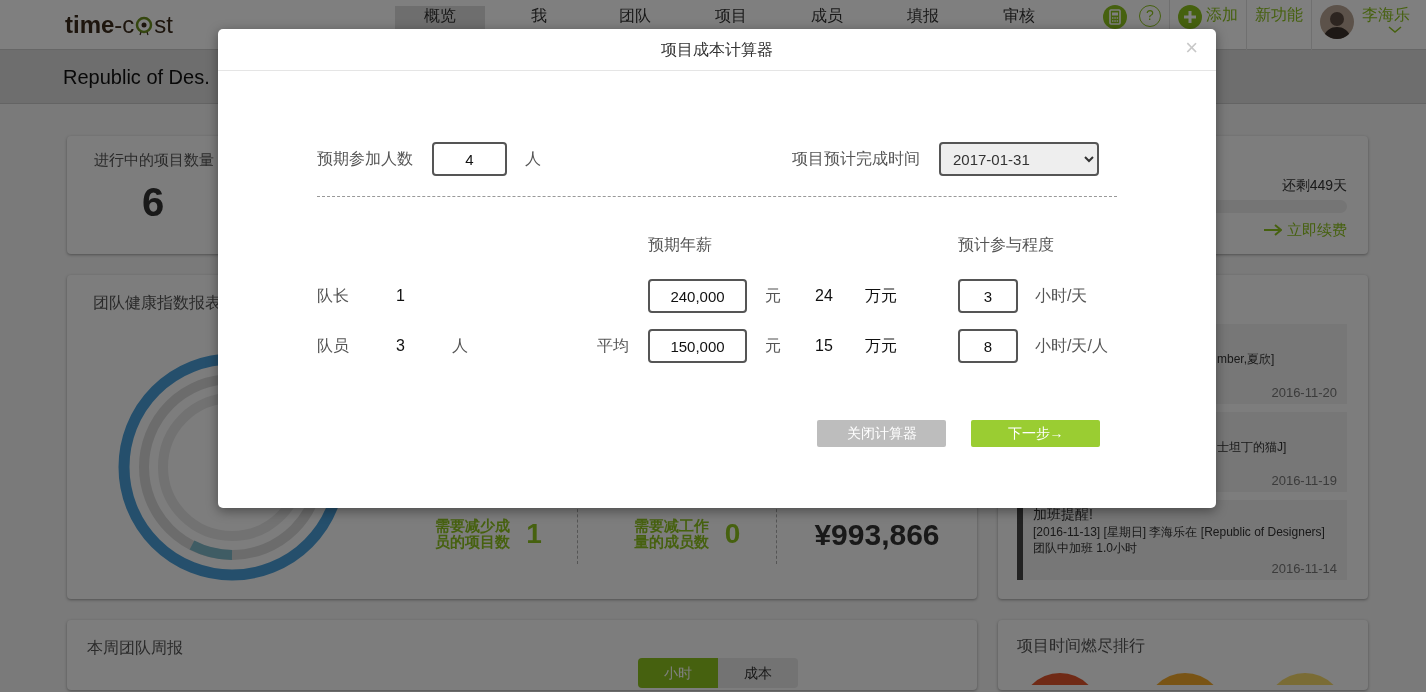 The height and width of the screenshot is (692, 1426). What do you see at coordinates (333, 346) in the screenshot?
I see `row-label: 队员` at bounding box center [333, 346].